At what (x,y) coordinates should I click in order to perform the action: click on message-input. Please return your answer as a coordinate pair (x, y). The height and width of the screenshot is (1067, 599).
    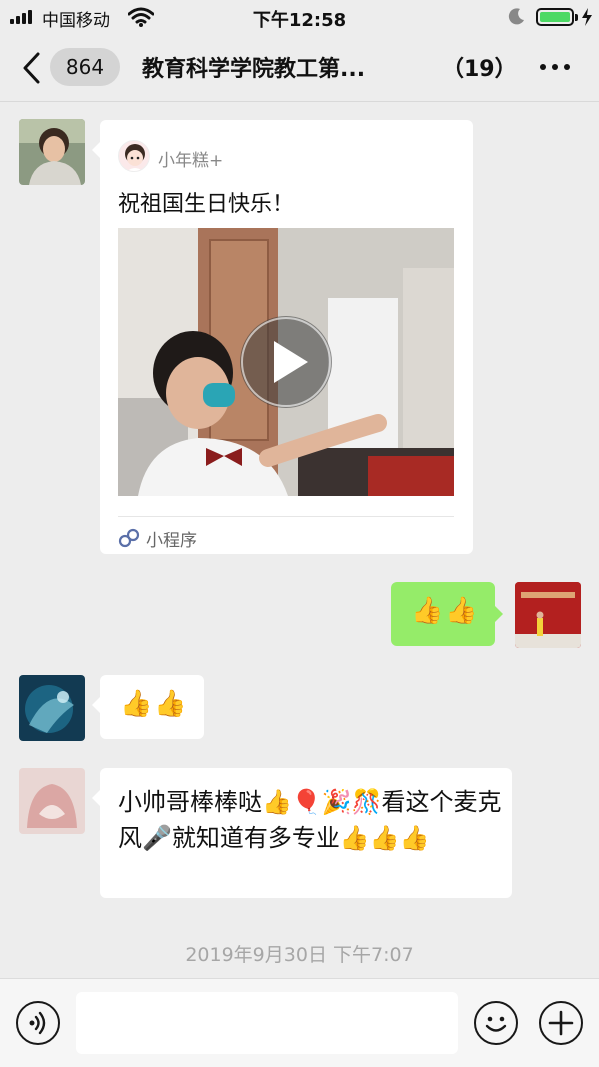
    Looking at the image, I should click on (267, 1023).